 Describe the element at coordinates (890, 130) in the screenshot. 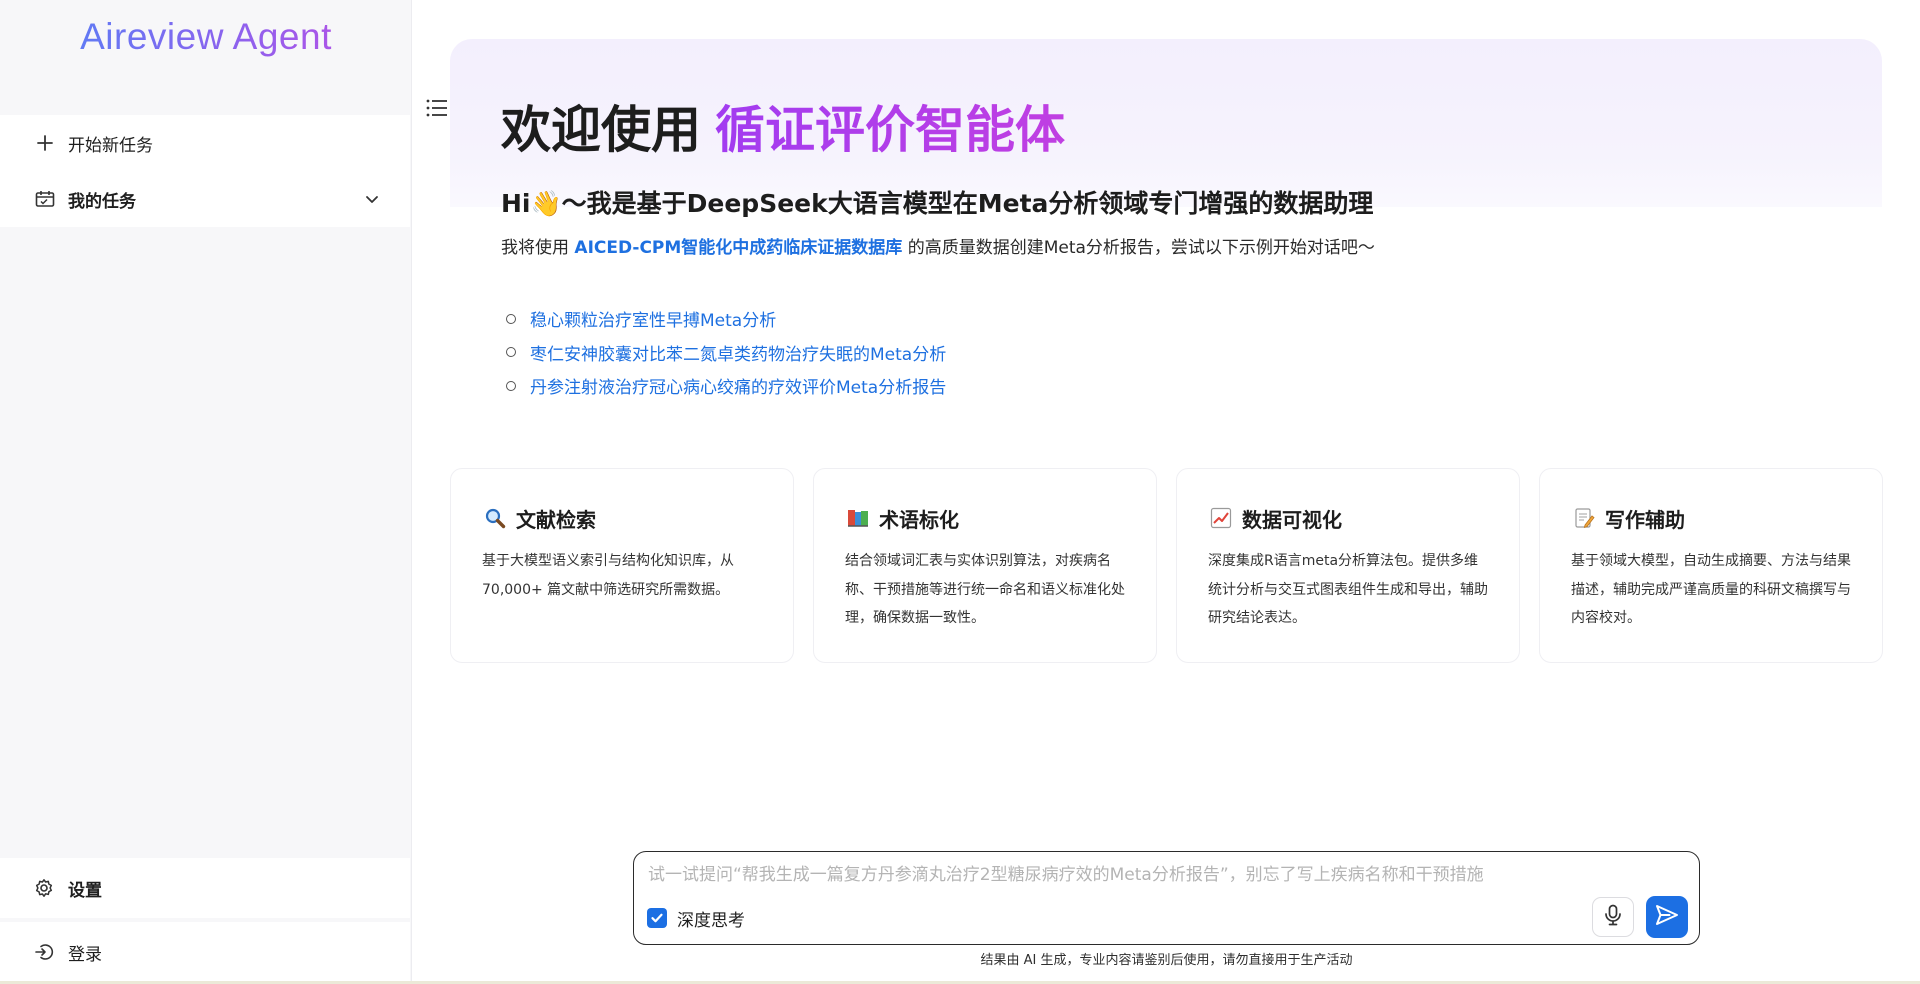

I see `product-name: 循证评价智能体` at that location.